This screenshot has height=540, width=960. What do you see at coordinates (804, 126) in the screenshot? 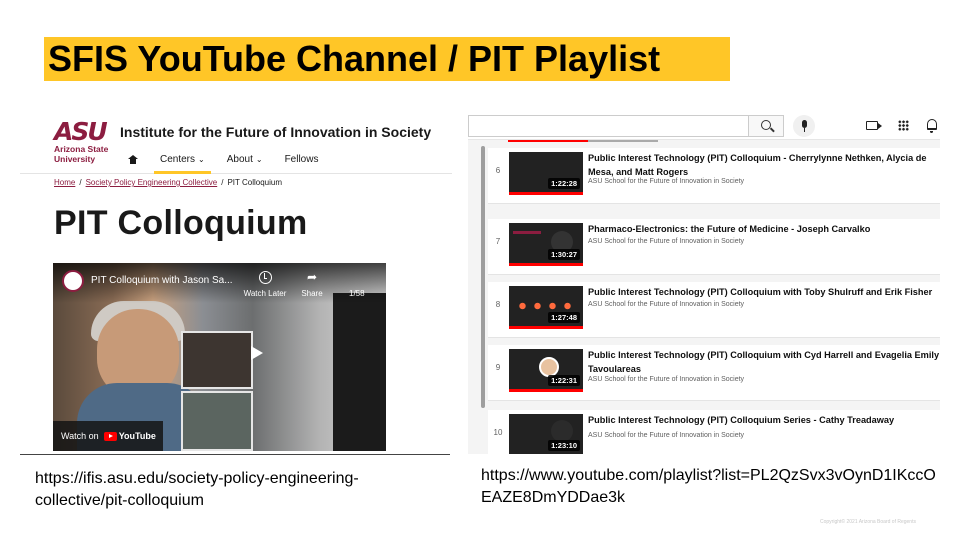
I see `microphone-icon` at bounding box center [804, 126].